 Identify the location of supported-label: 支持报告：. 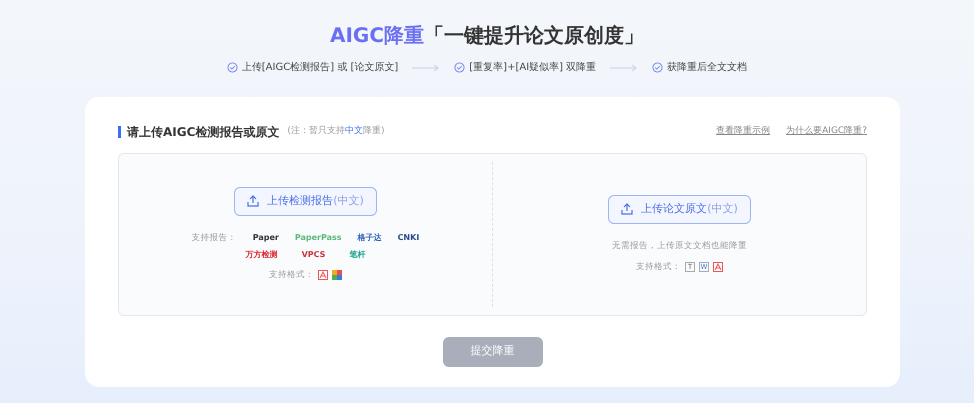
(214, 238).